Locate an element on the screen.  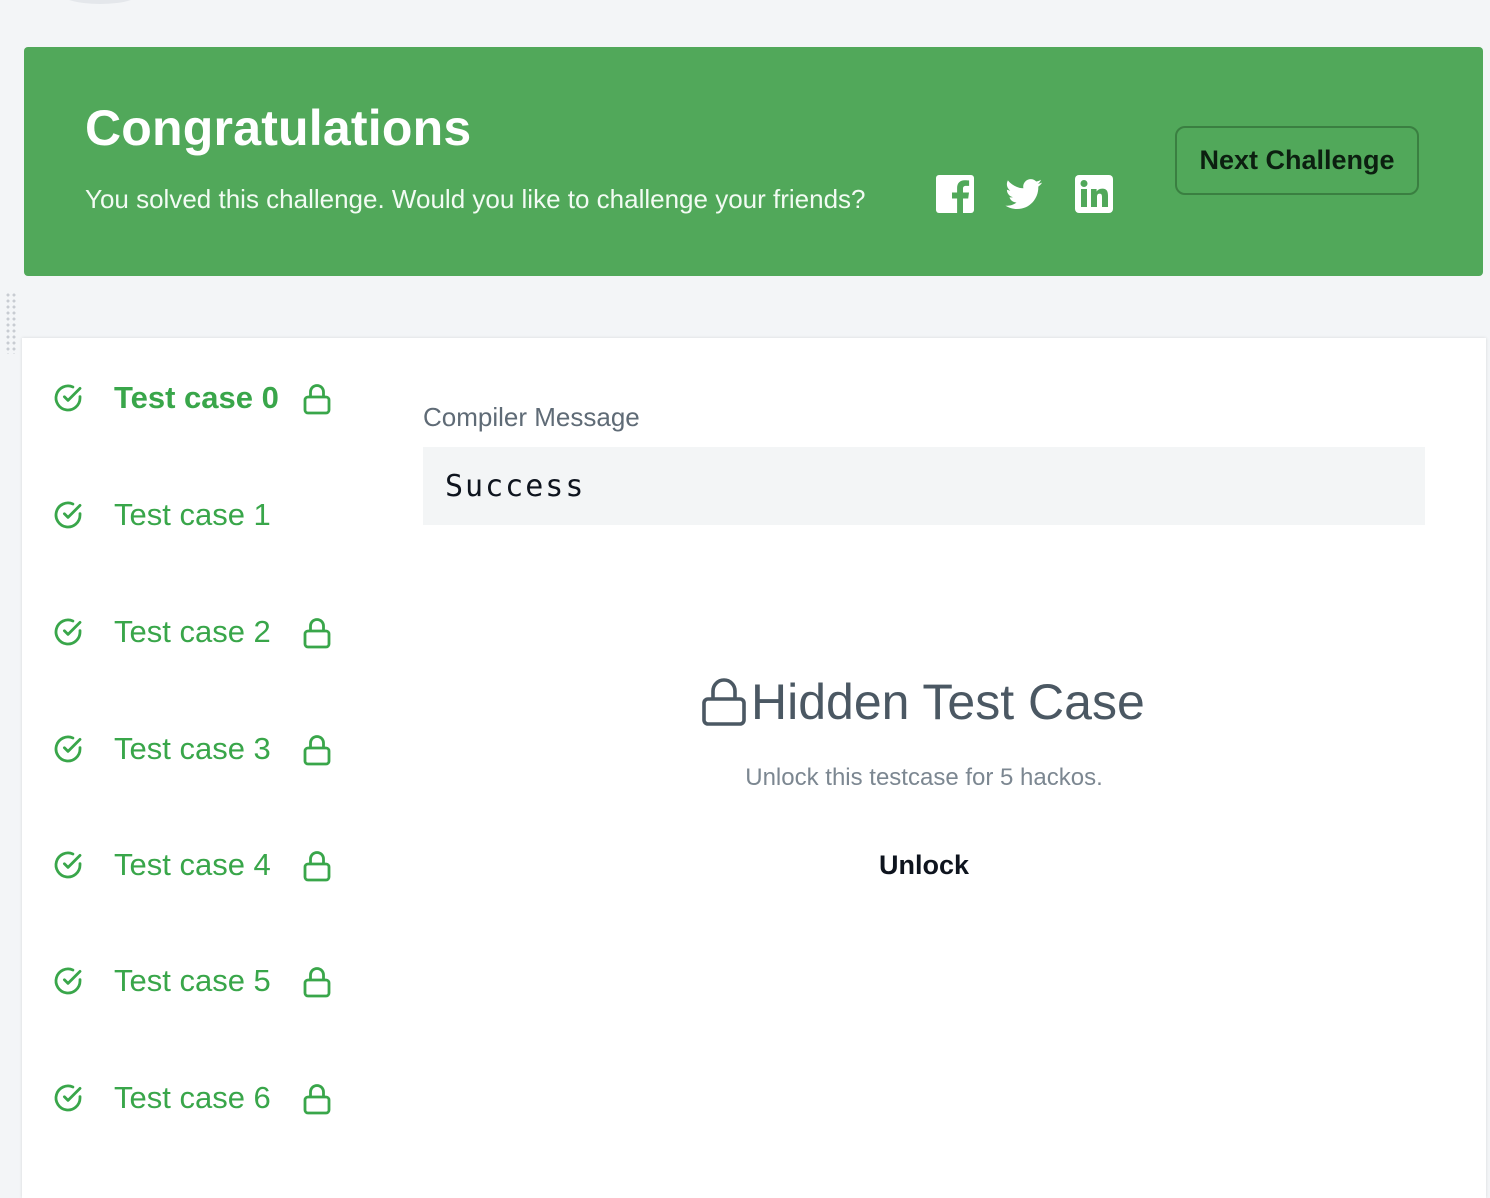
test-case-item: Test case 3 is located at coordinates (212, 749).